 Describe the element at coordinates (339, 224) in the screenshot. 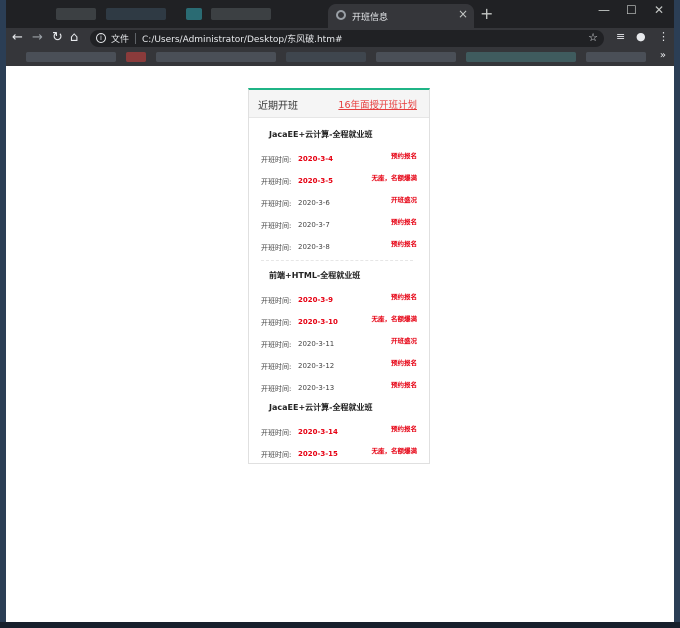

I see `class-row: 开班时间: 2020-3-7 预约报名` at that location.